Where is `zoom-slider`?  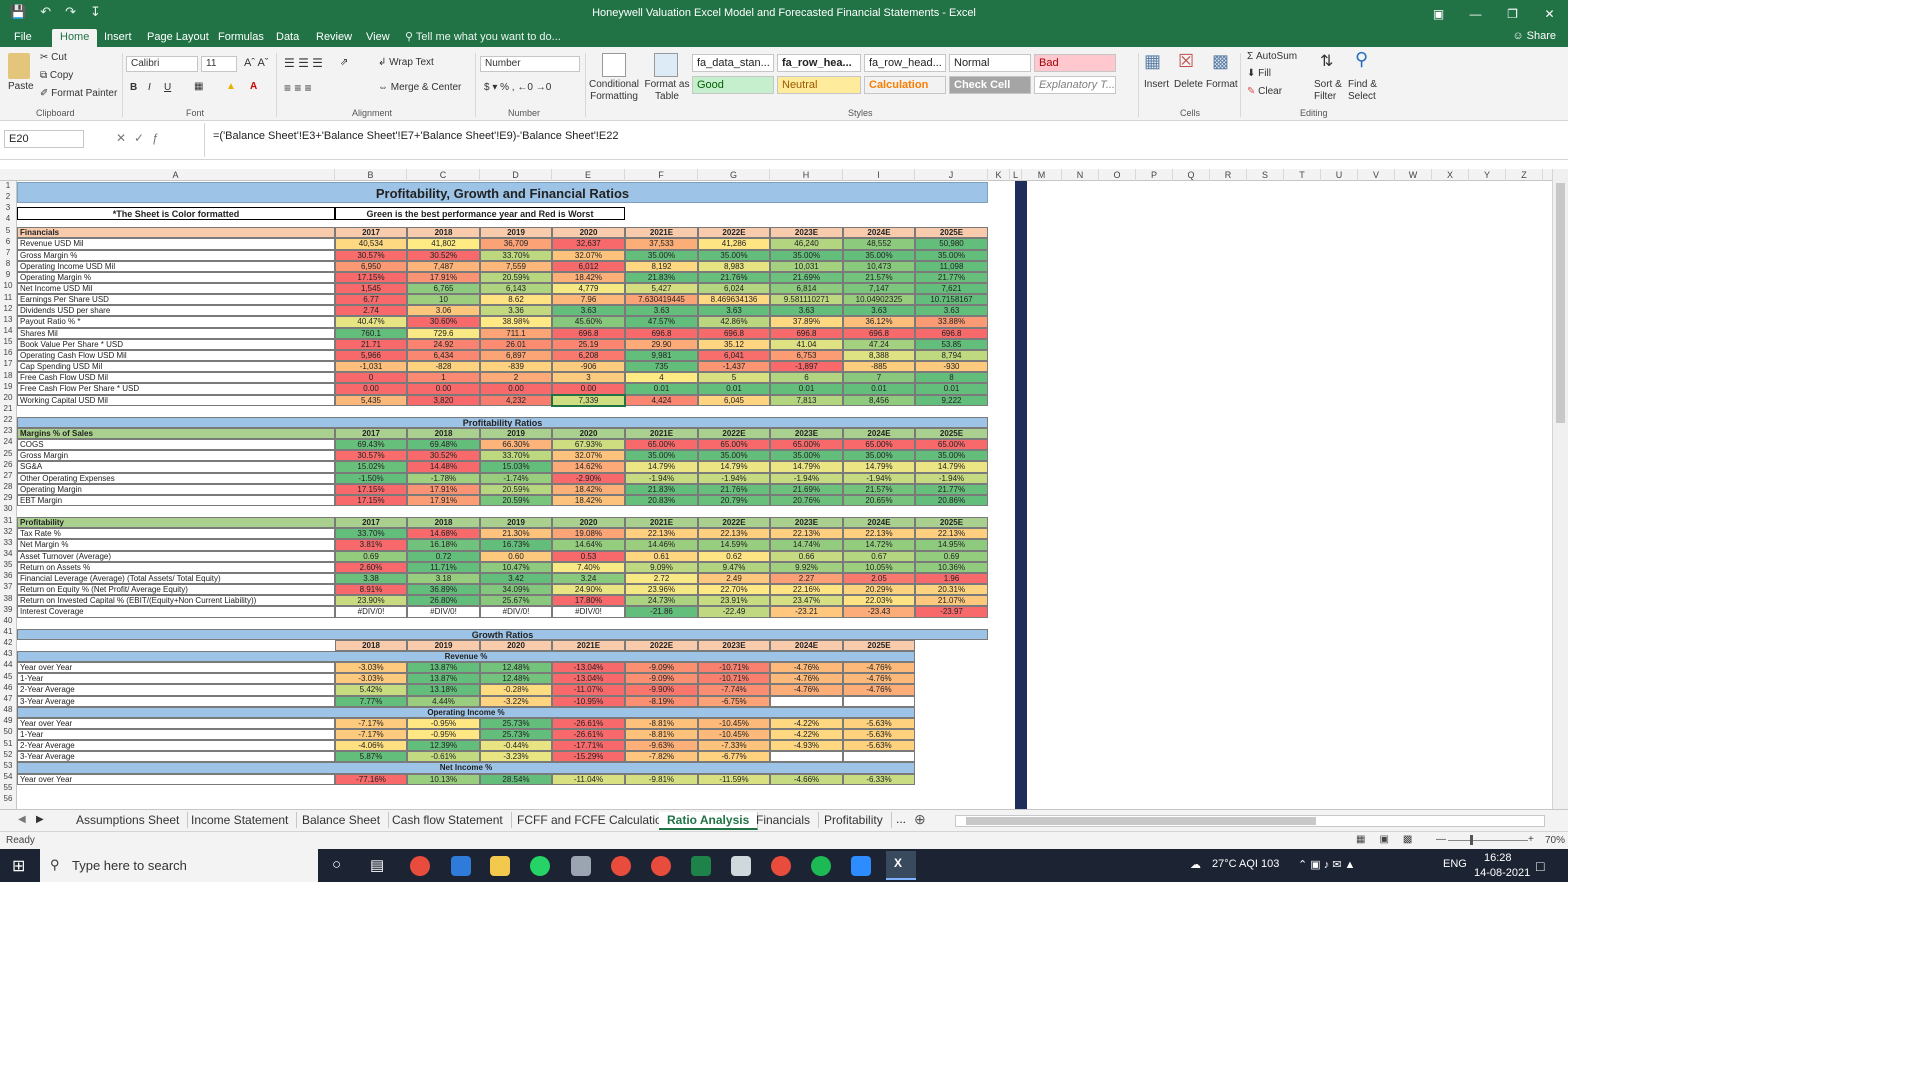 zoom-slider is located at coordinates (1488, 840).